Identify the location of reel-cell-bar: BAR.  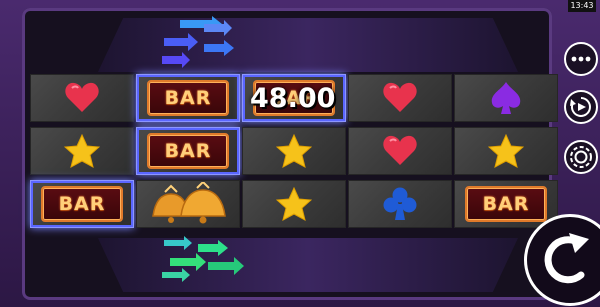
(506, 204).